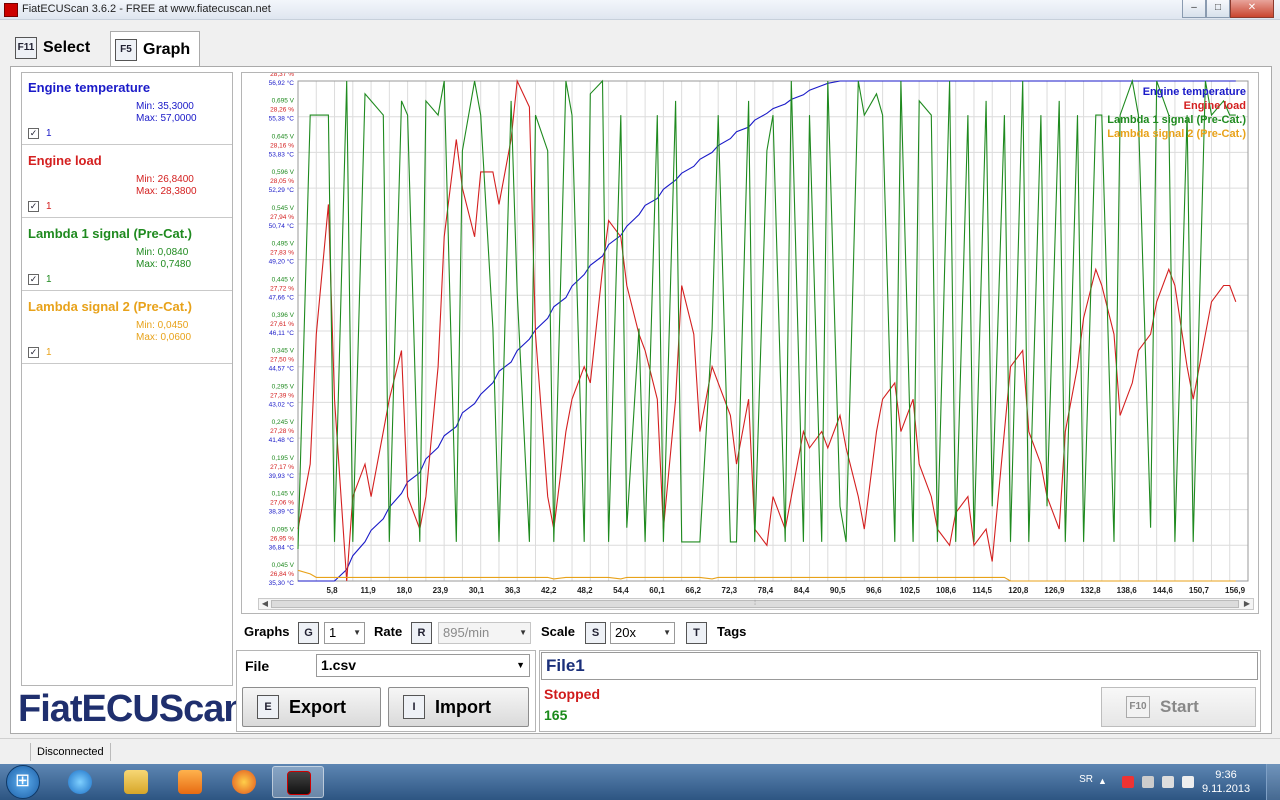 The image size is (1280, 800). I want to click on y-axis-tick-label: 0,345 V, so click(283, 351).